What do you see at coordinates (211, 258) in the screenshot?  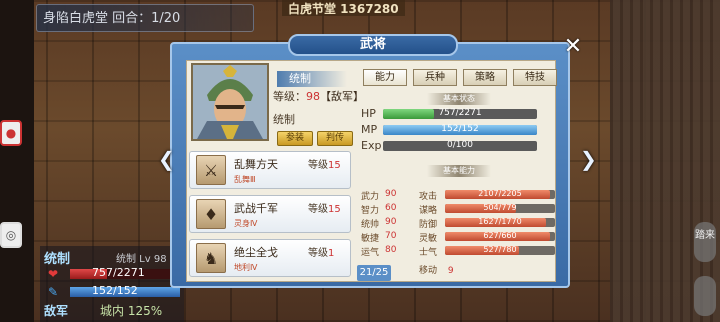 I see `horse-icon: ♞` at bounding box center [211, 258].